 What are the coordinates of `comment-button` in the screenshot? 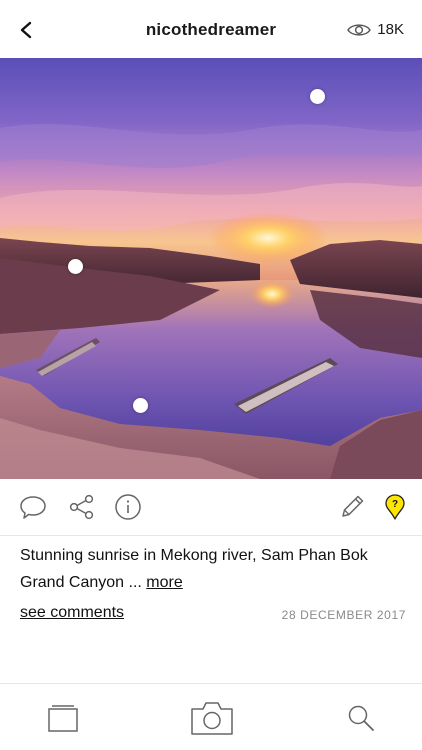 It's located at (33, 507).